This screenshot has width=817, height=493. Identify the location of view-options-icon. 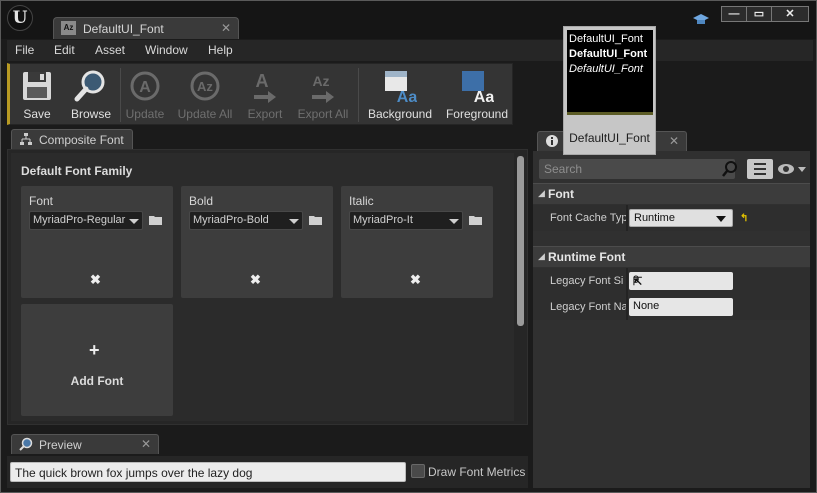
(760, 169).